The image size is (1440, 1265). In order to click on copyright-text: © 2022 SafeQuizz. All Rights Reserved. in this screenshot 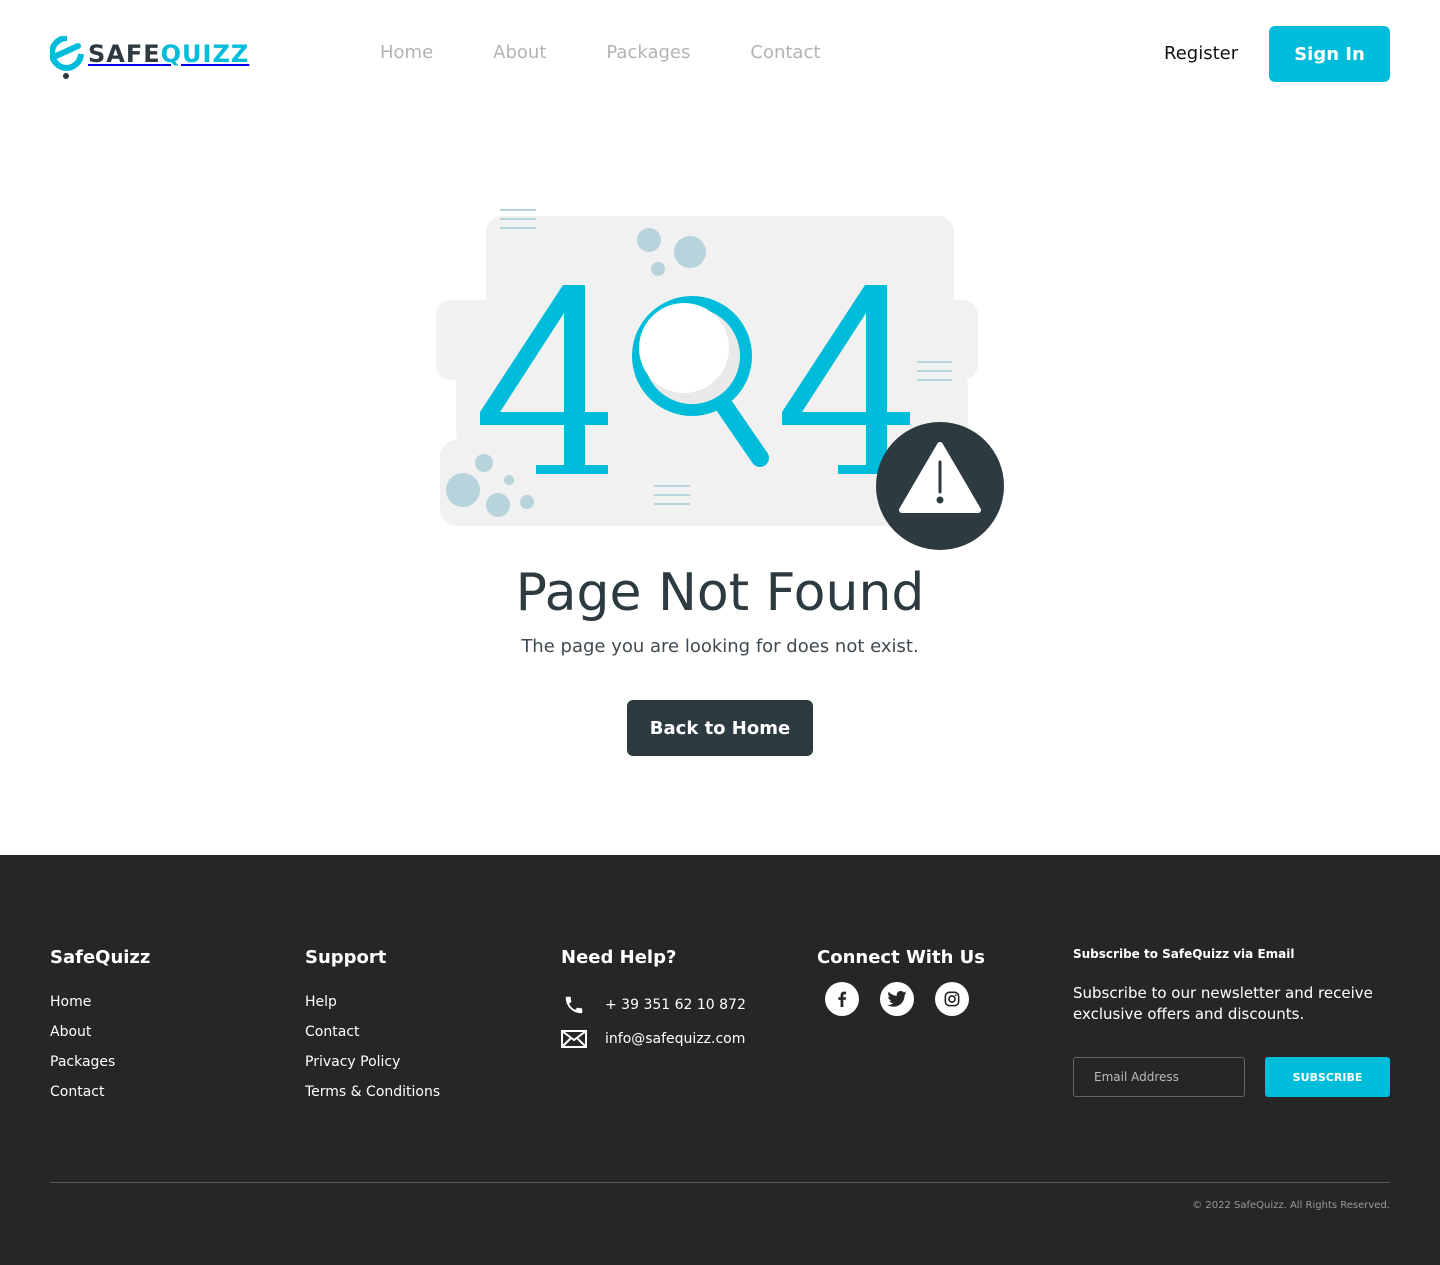, I will do `click(1291, 1205)`.